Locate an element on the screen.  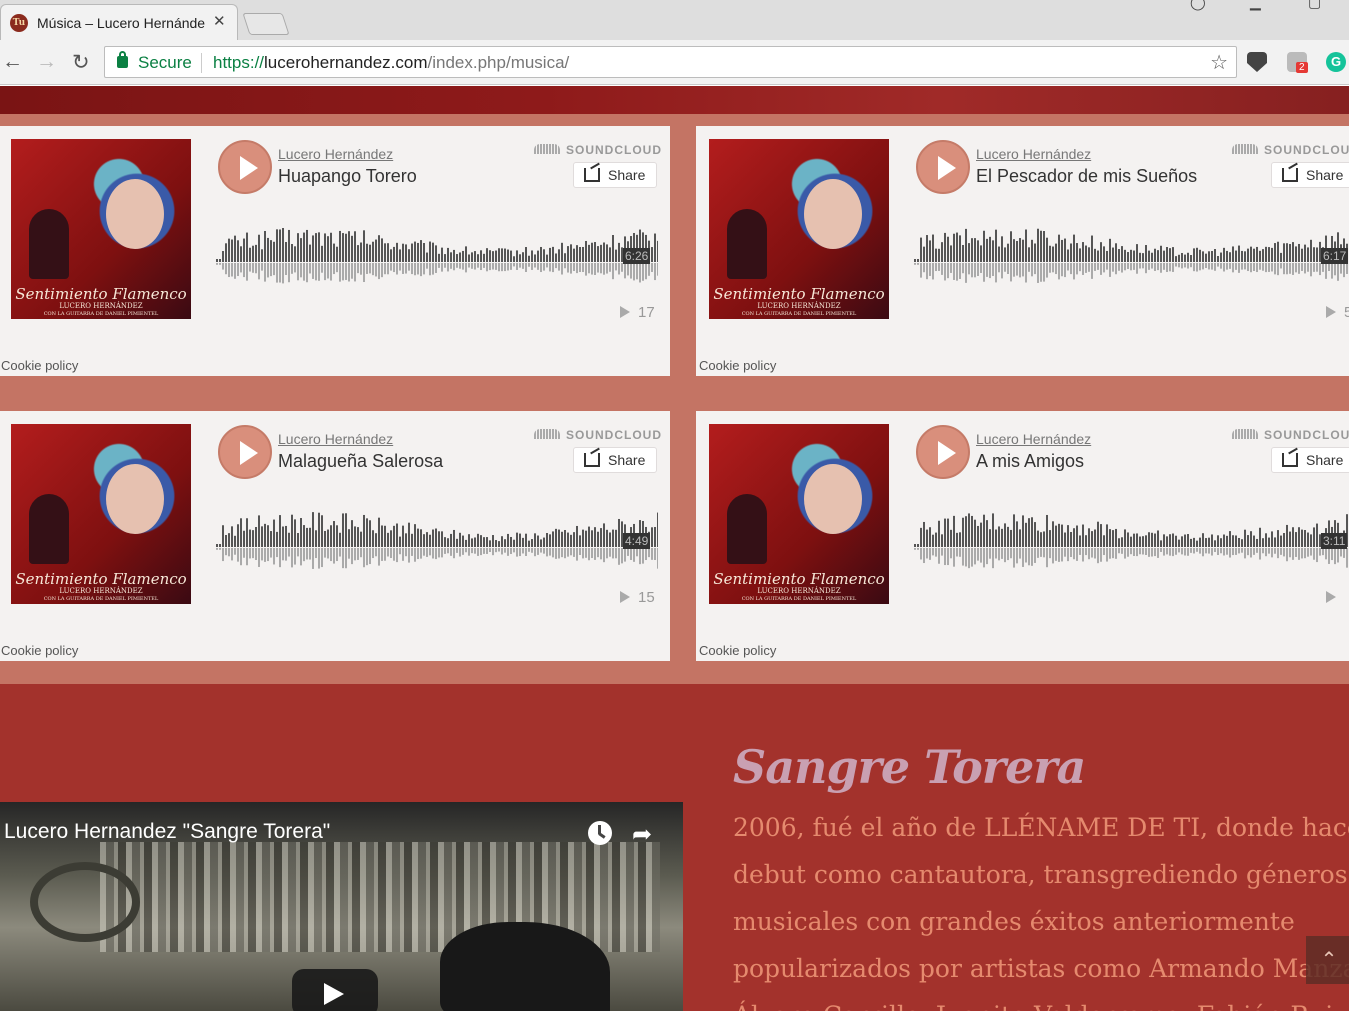
track-title: El Pescador de mis Sueños is located at coordinates (1086, 176).